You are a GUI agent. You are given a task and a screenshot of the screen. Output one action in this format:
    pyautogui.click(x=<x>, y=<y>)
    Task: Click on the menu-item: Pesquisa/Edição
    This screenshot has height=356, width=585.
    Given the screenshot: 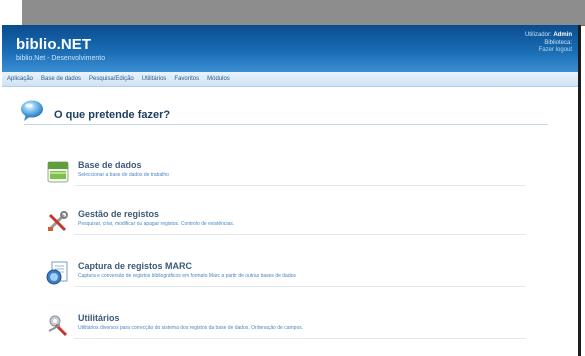 What is the action you would take?
    pyautogui.click(x=111, y=79)
    